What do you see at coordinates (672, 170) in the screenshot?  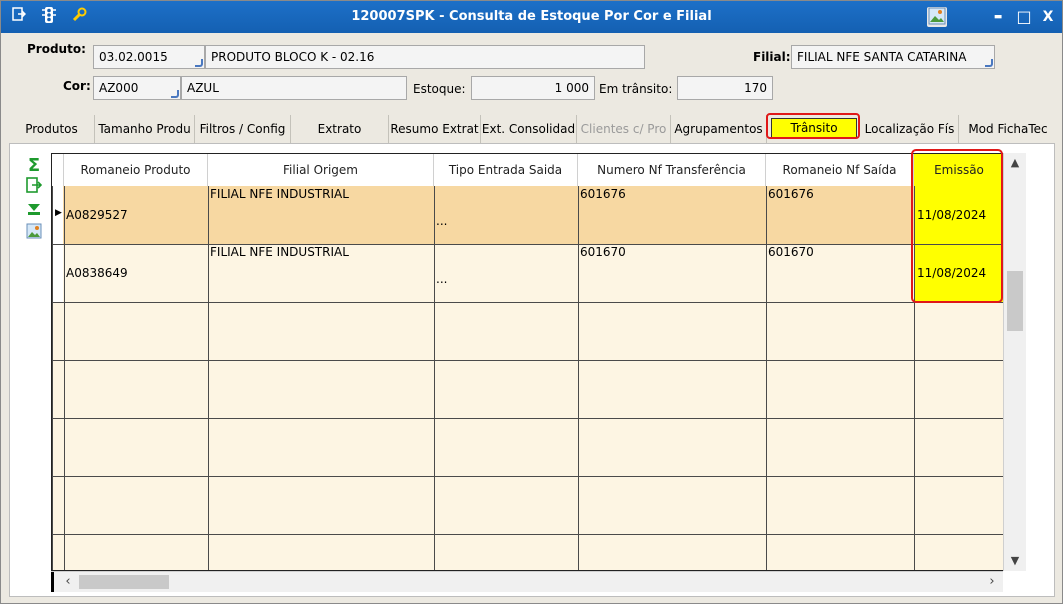 I see `col-numero-nf-transferencia: Numero Nf Transferência` at bounding box center [672, 170].